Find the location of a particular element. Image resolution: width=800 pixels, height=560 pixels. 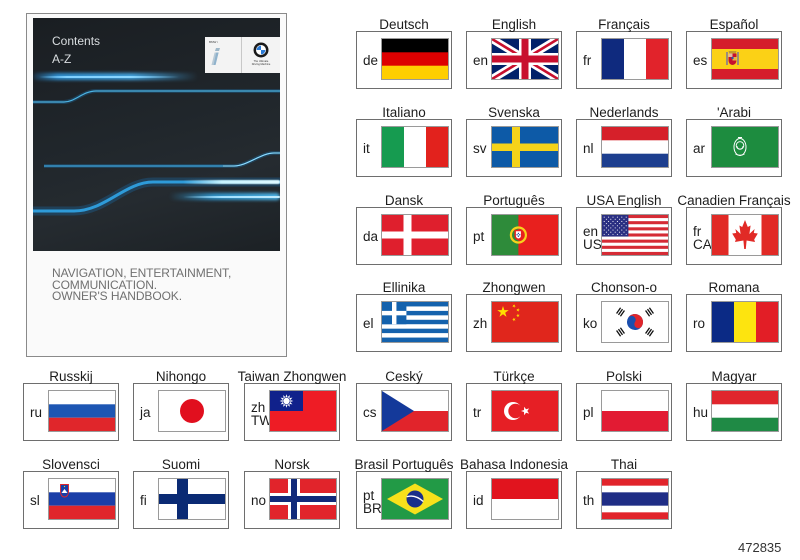

language-variant-cs: Ceský cs is located at coordinates (404, 405).